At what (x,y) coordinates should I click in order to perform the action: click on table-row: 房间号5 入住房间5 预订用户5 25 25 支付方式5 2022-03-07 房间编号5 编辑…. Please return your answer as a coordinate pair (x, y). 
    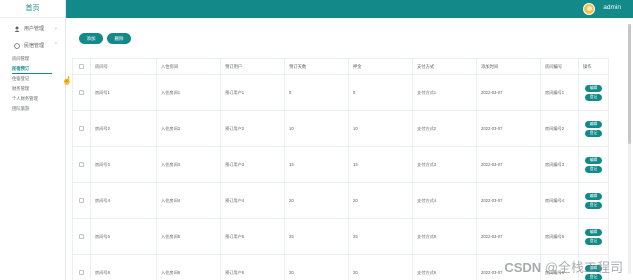
    Looking at the image, I should click on (340, 236).